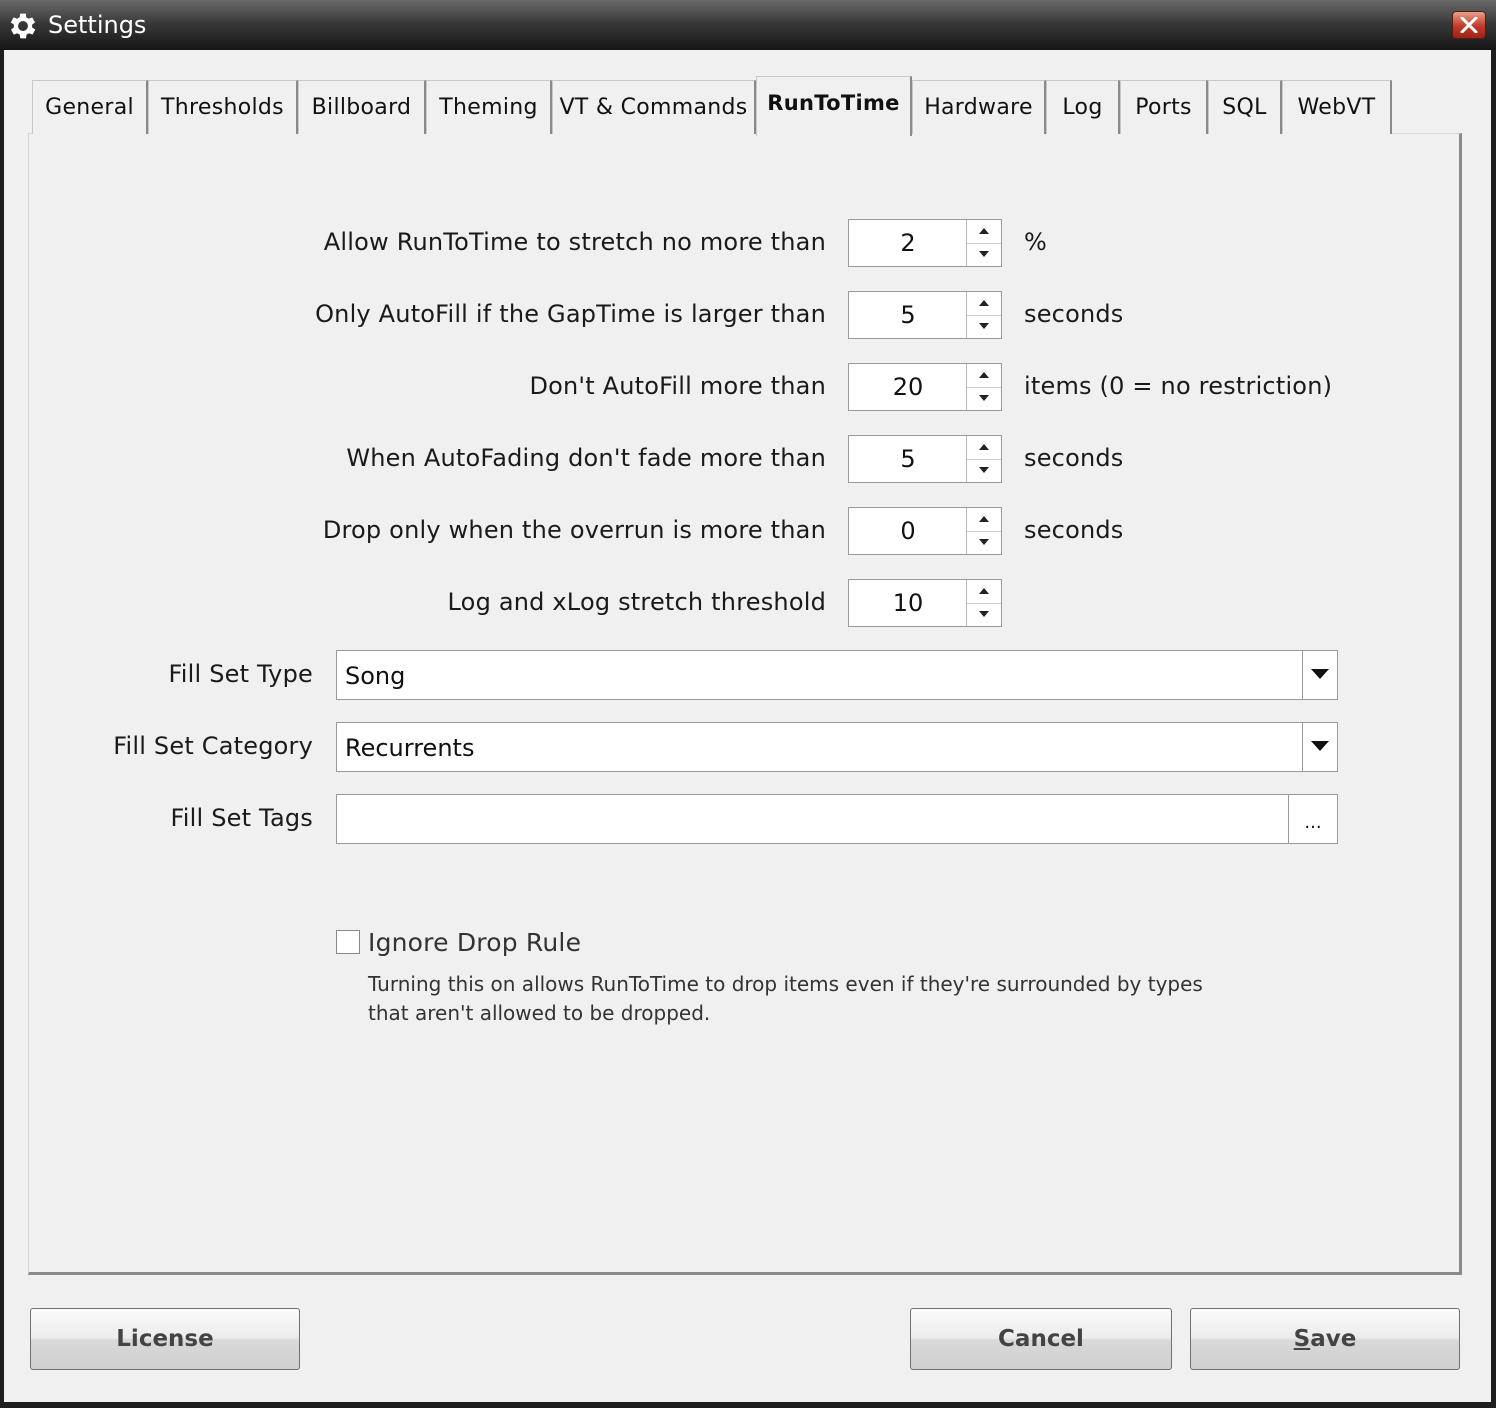  What do you see at coordinates (908, 459) in the screenshot?
I see `autofade-max-value: 5` at bounding box center [908, 459].